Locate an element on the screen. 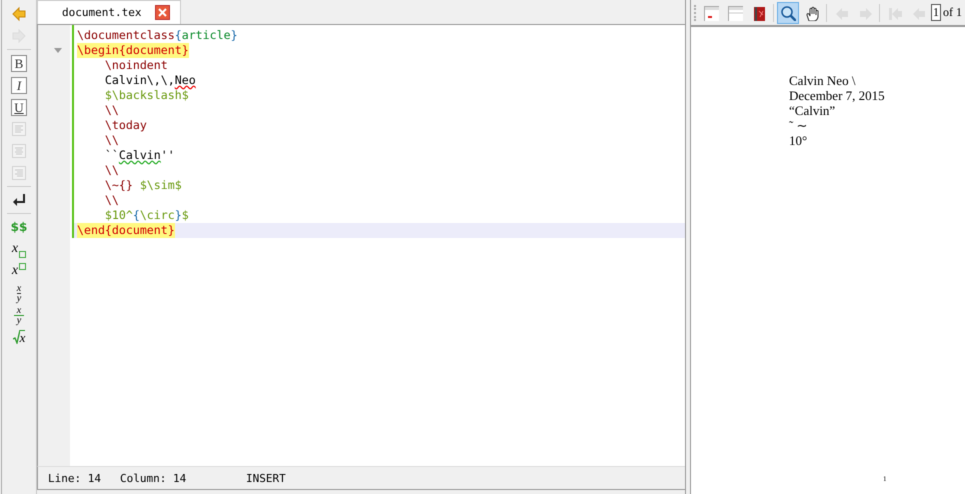 The height and width of the screenshot is (494, 965). toolbar-grip is located at coordinates (696, 12).